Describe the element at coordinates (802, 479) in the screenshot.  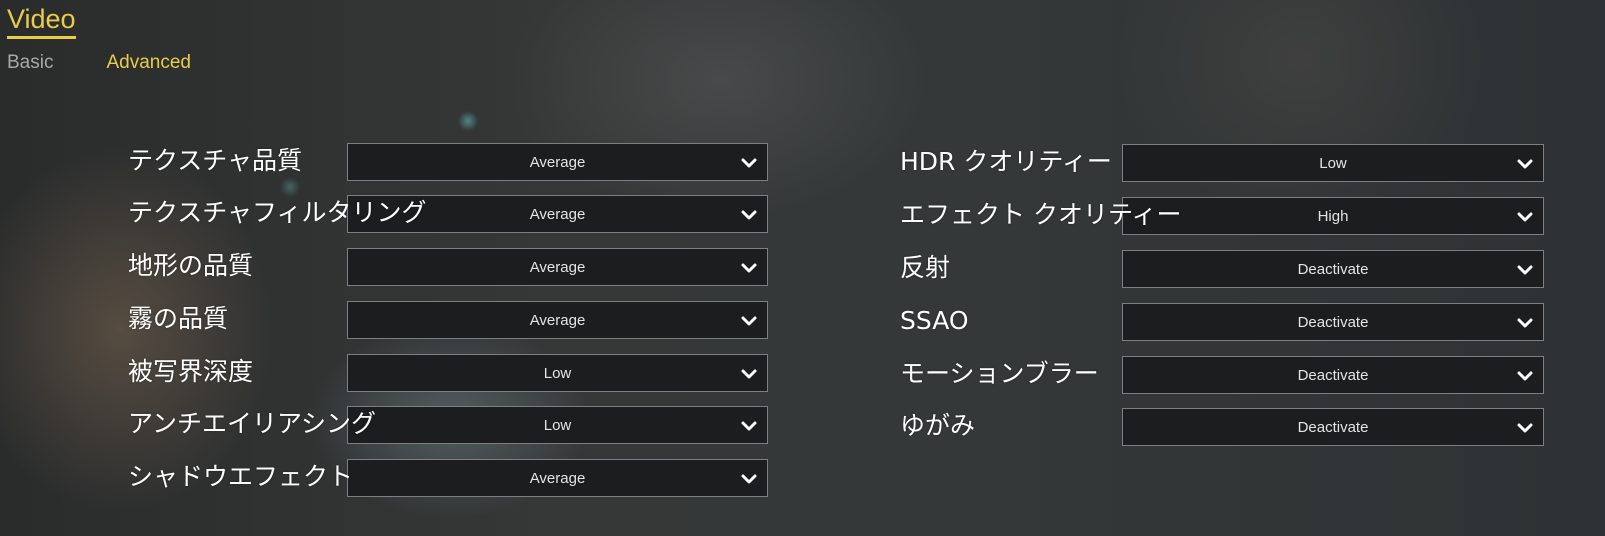
I see `setting-row-shadow-effect: シャドウエフェクト Average` at that location.